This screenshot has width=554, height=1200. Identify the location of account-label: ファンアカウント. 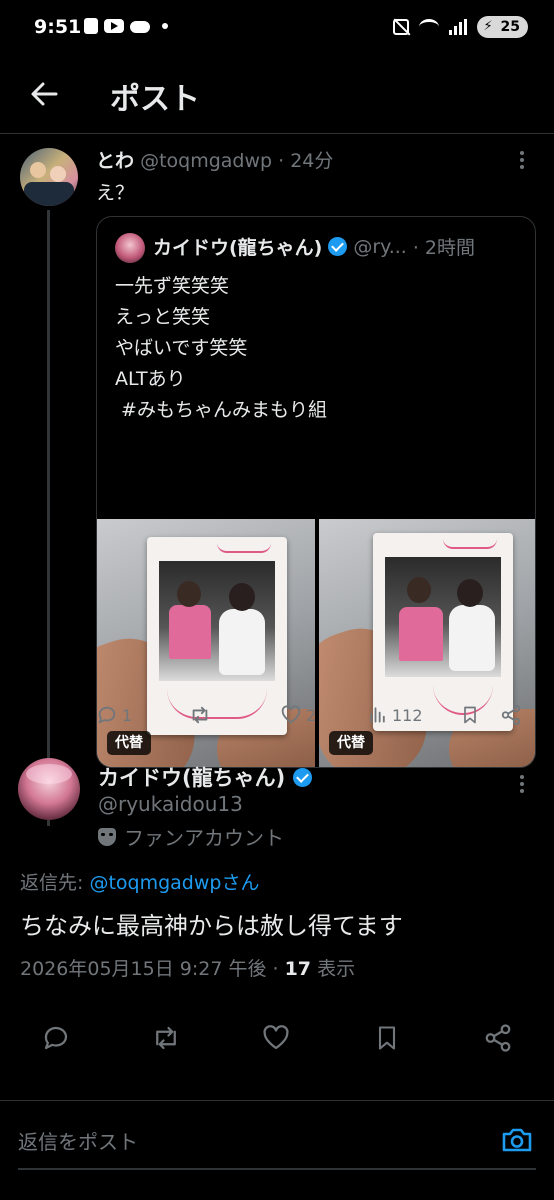
(191, 836).